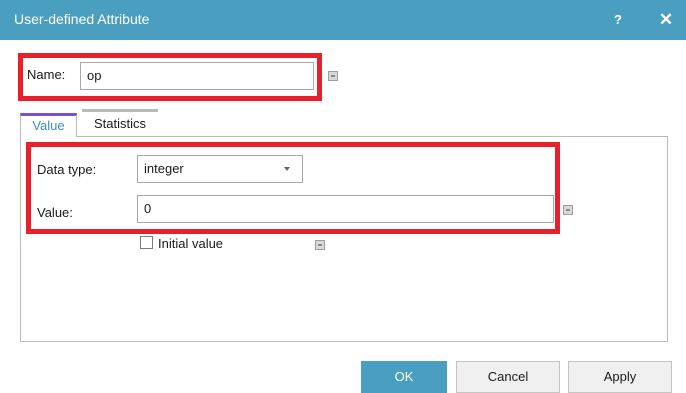 Image resolution: width=686 pixels, height=393 pixels. What do you see at coordinates (618, 20) in the screenshot?
I see `help-button: ?` at bounding box center [618, 20].